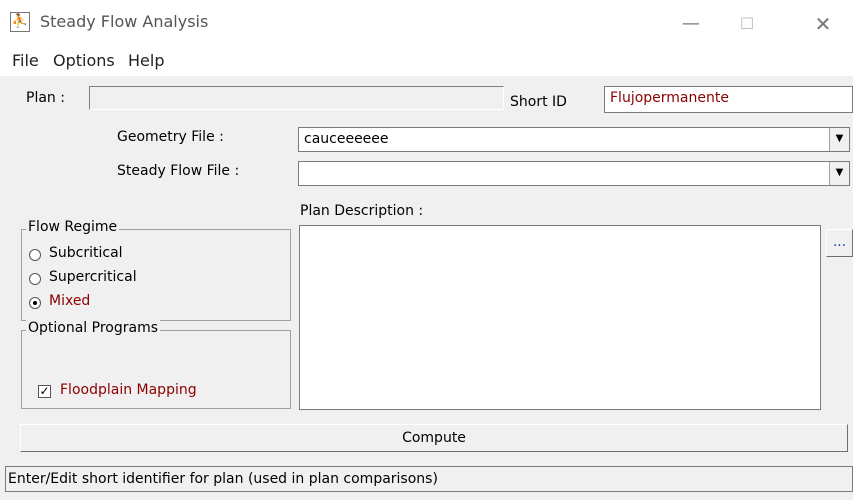 The image size is (853, 500). What do you see at coordinates (346, 139) in the screenshot?
I see `geometry-file-value: cauceeeeee` at bounding box center [346, 139].